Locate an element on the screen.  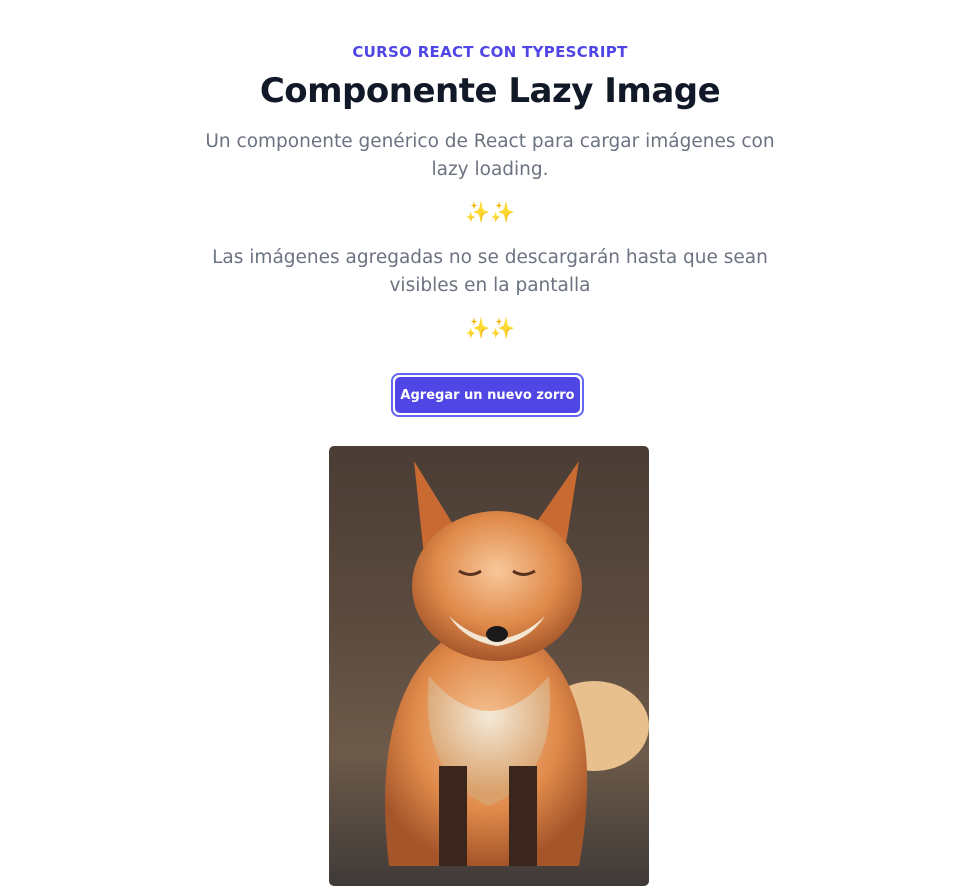
page-title: Componente Lazy Image is located at coordinates (490, 91).